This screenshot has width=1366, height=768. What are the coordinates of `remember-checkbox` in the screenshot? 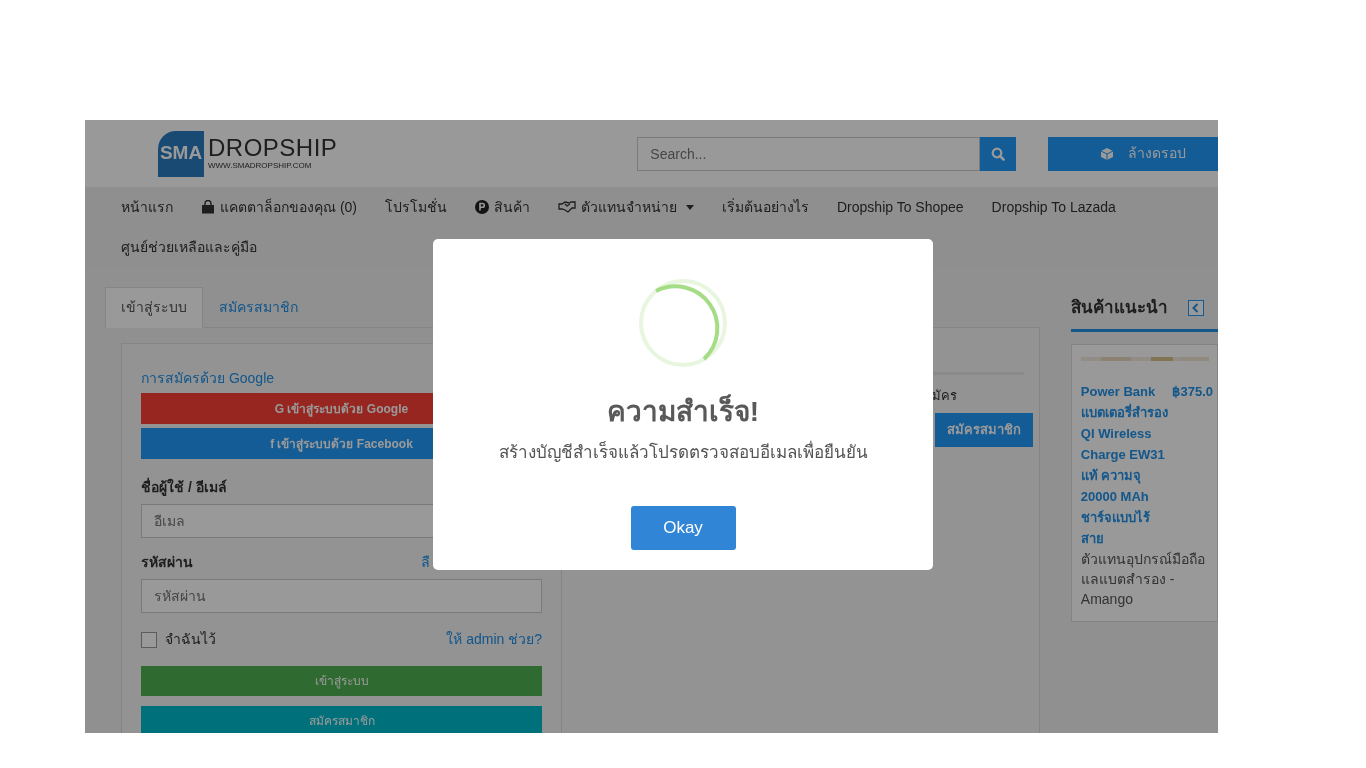 It's located at (149, 639).